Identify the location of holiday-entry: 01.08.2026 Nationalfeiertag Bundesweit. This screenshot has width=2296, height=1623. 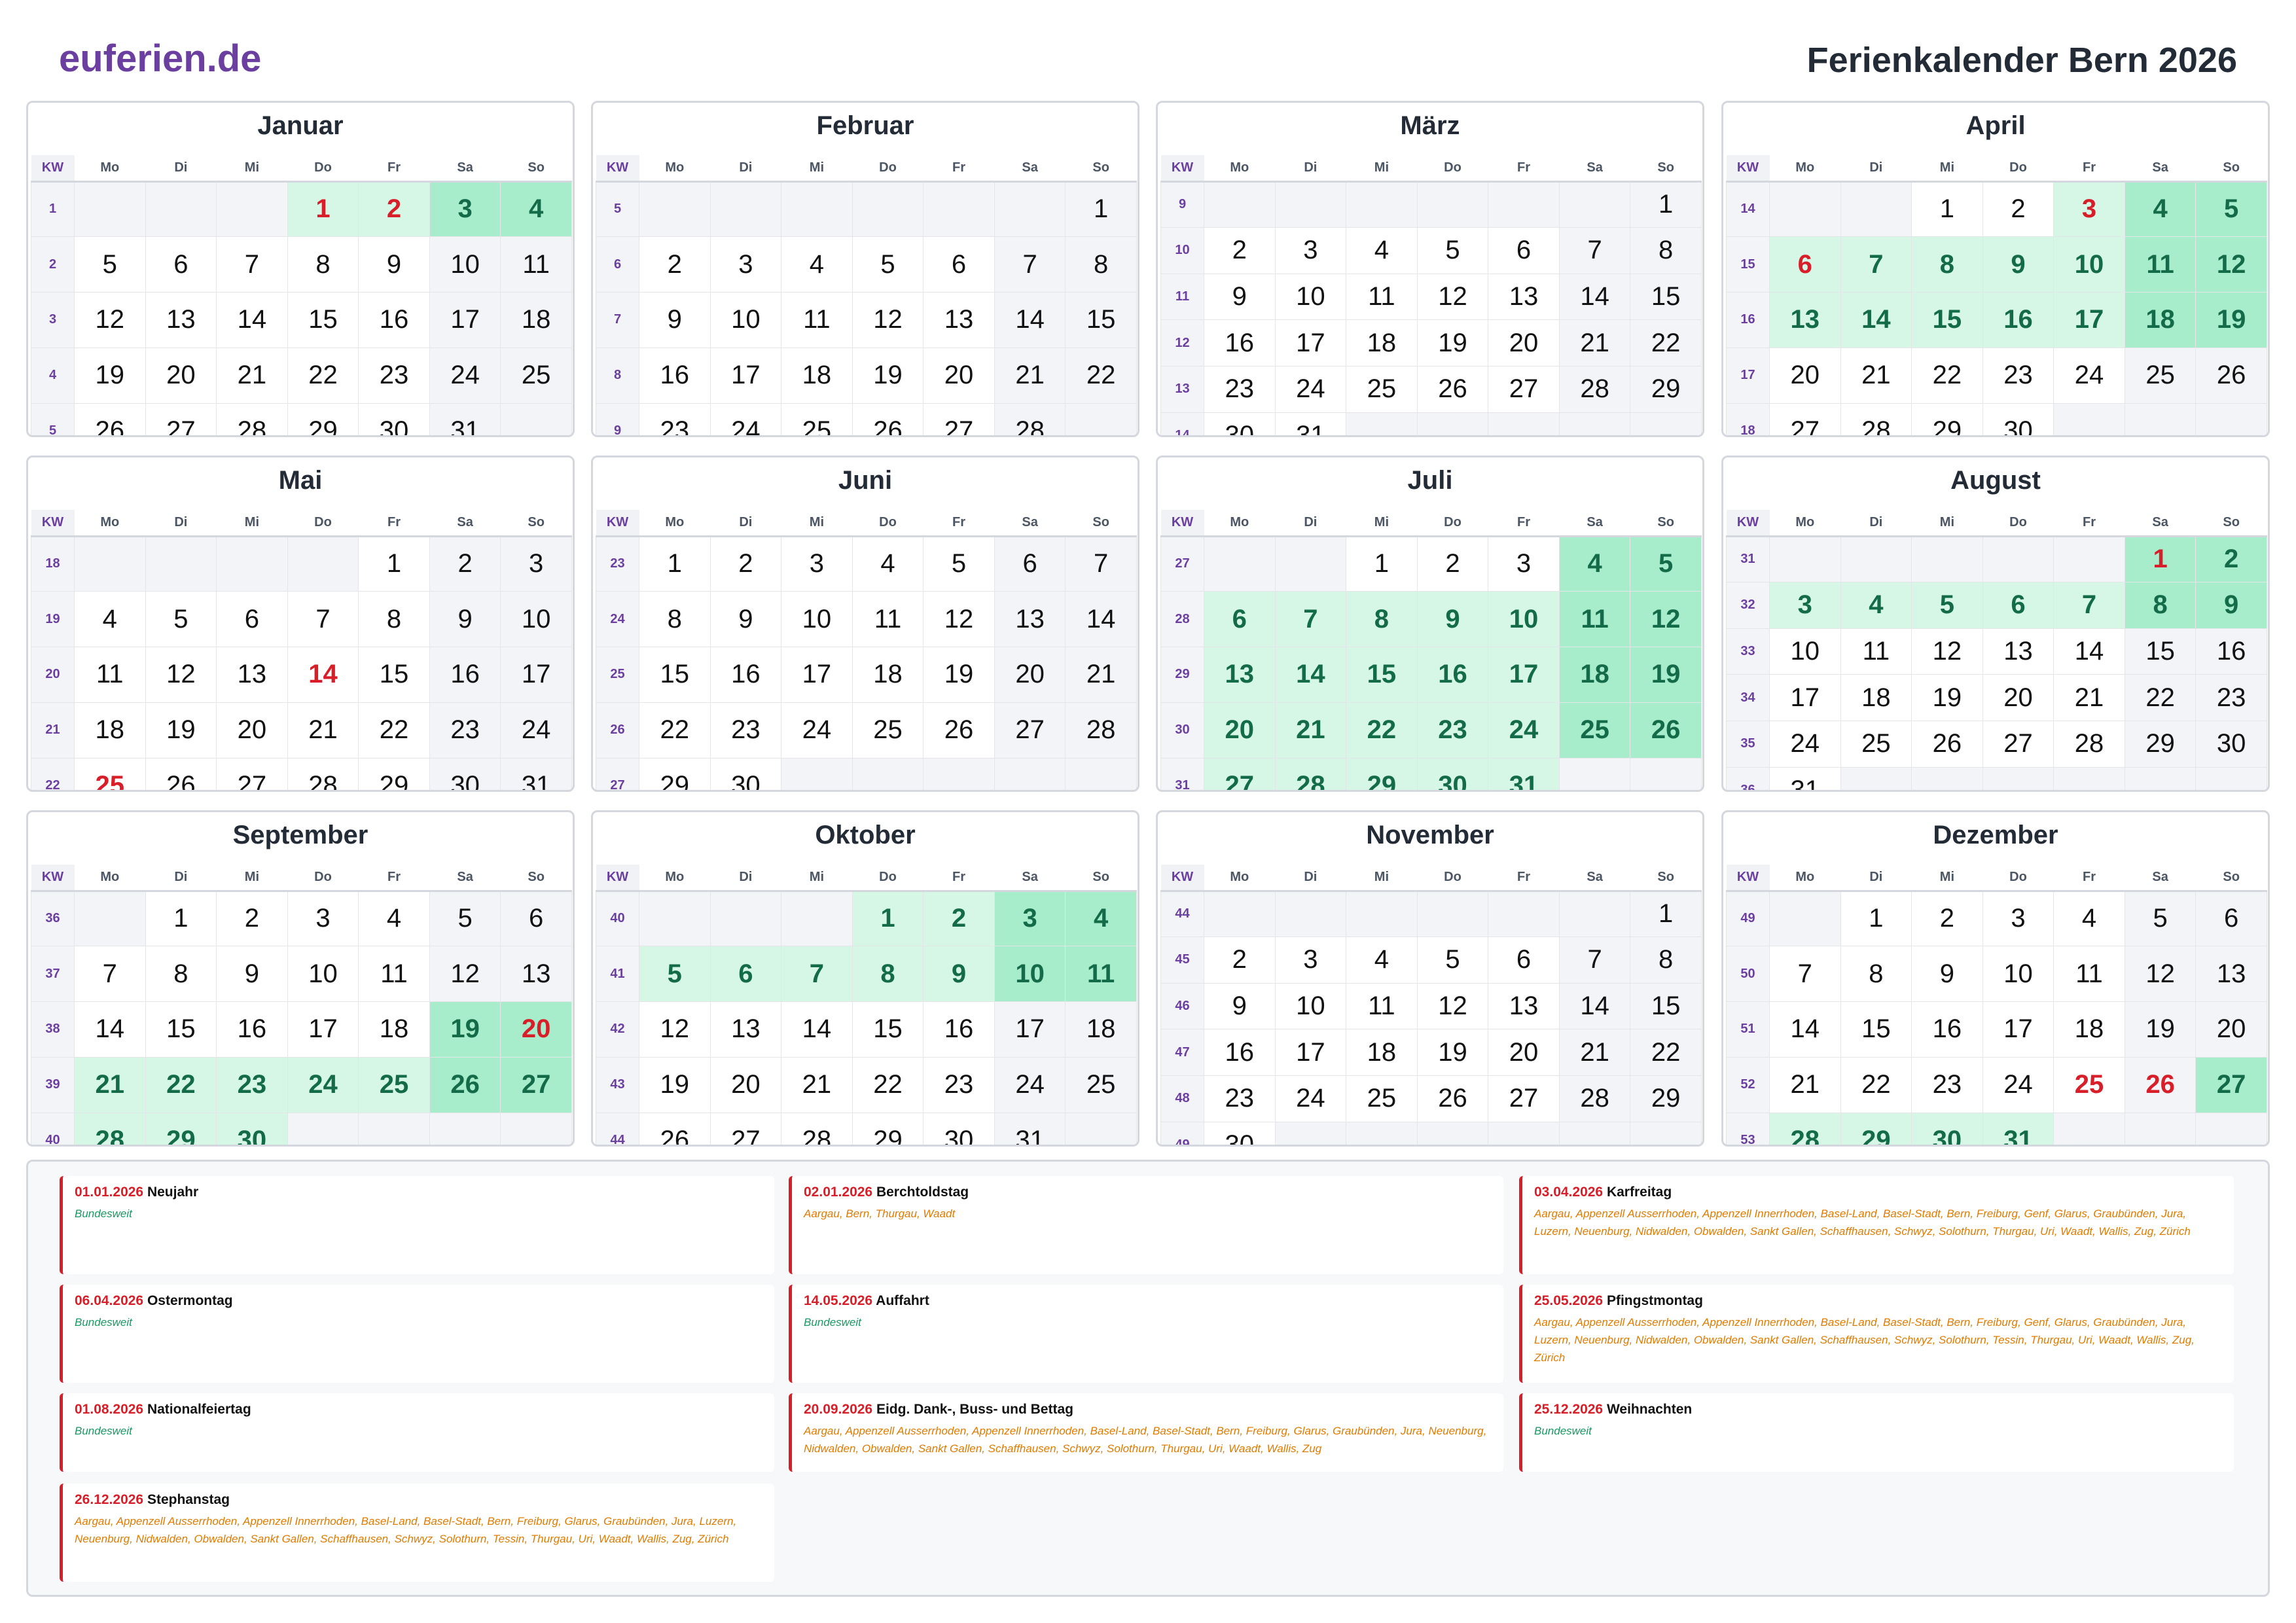
(417, 1432).